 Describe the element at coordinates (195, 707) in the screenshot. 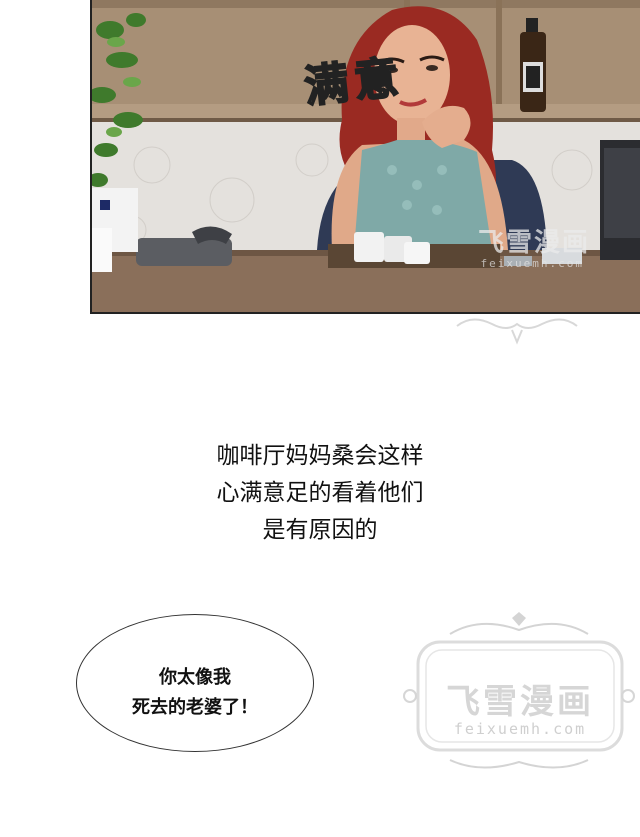

I see `speech-line: 死去的老婆了！` at that location.